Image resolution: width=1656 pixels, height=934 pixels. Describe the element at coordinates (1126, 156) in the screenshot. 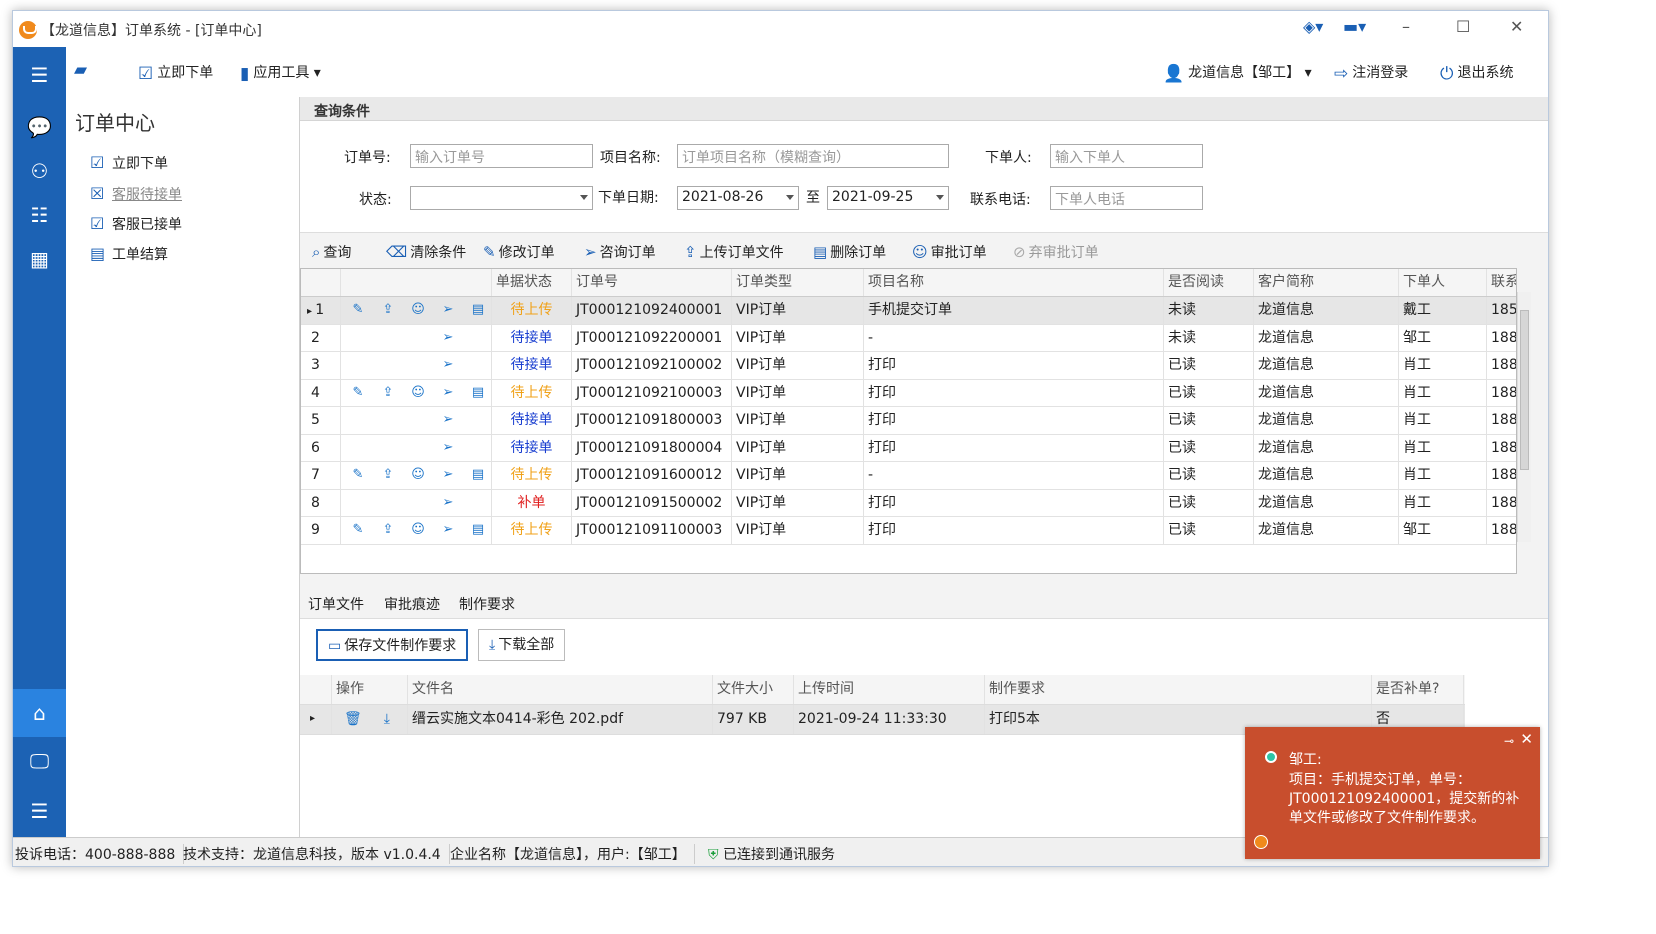

I see `buyer-input: 输入下单人` at that location.